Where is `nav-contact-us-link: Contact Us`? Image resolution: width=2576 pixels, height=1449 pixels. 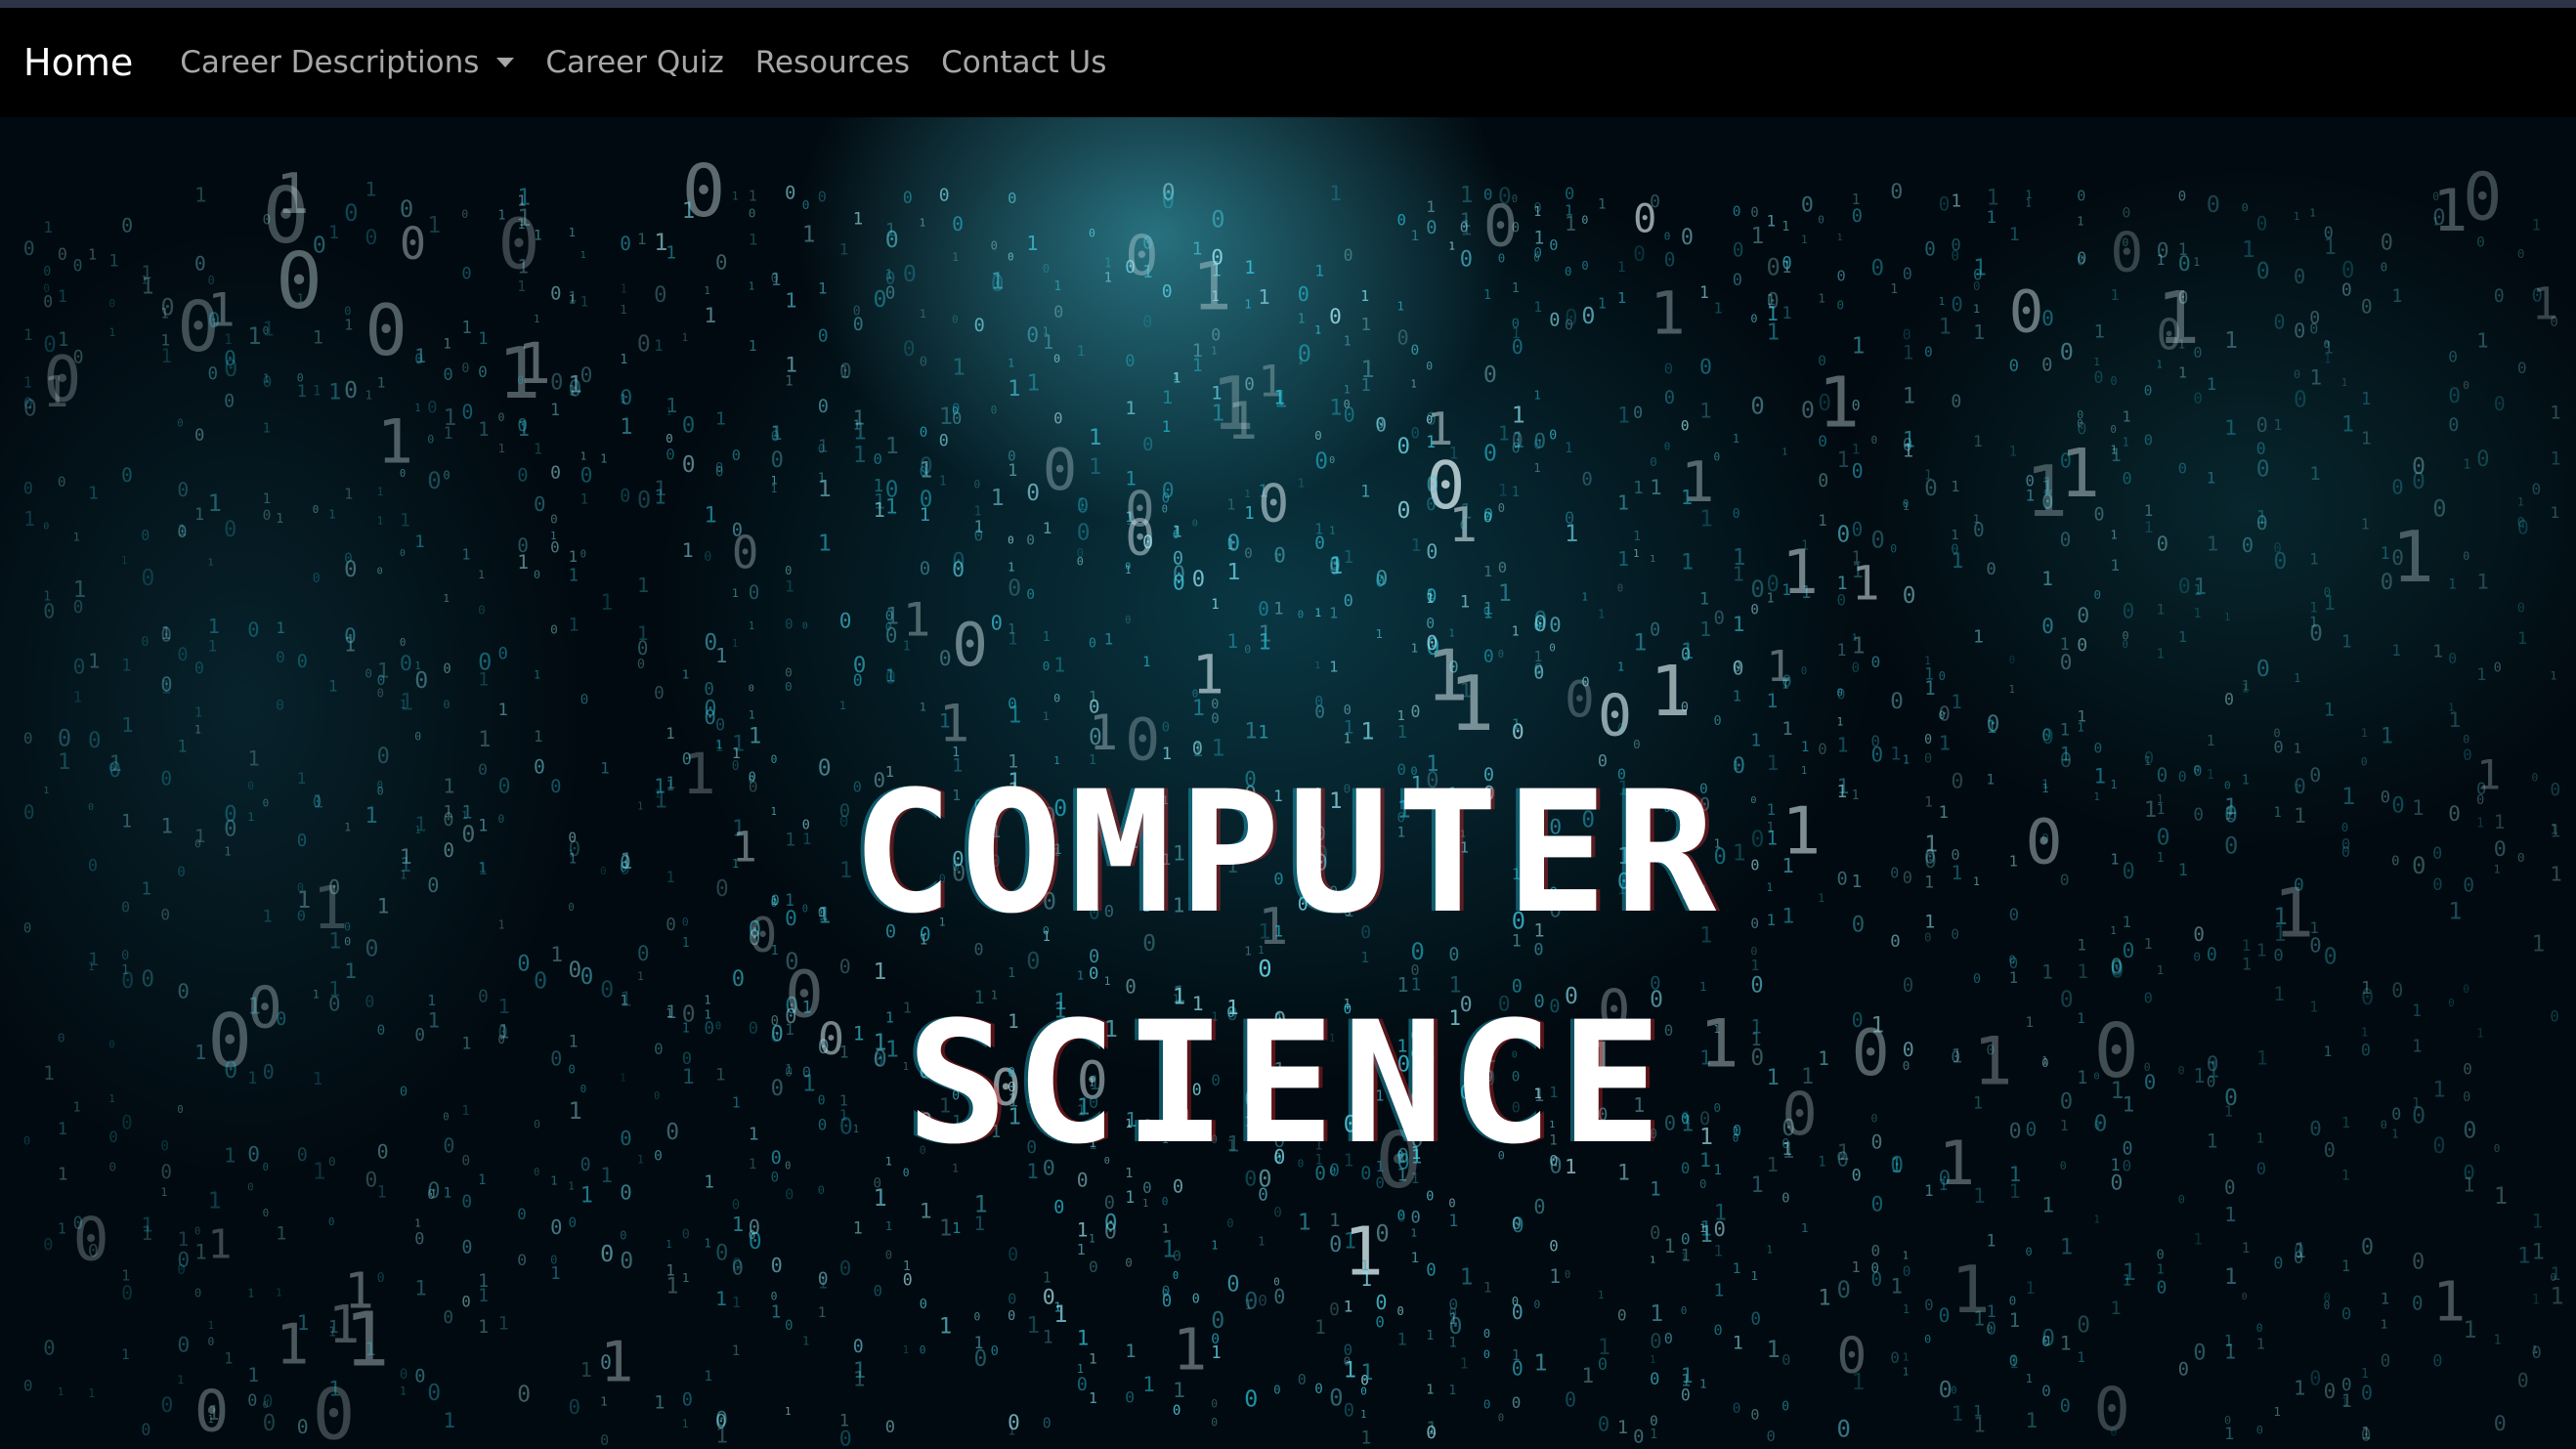
nav-contact-us-link: Contact Us is located at coordinates (1024, 62).